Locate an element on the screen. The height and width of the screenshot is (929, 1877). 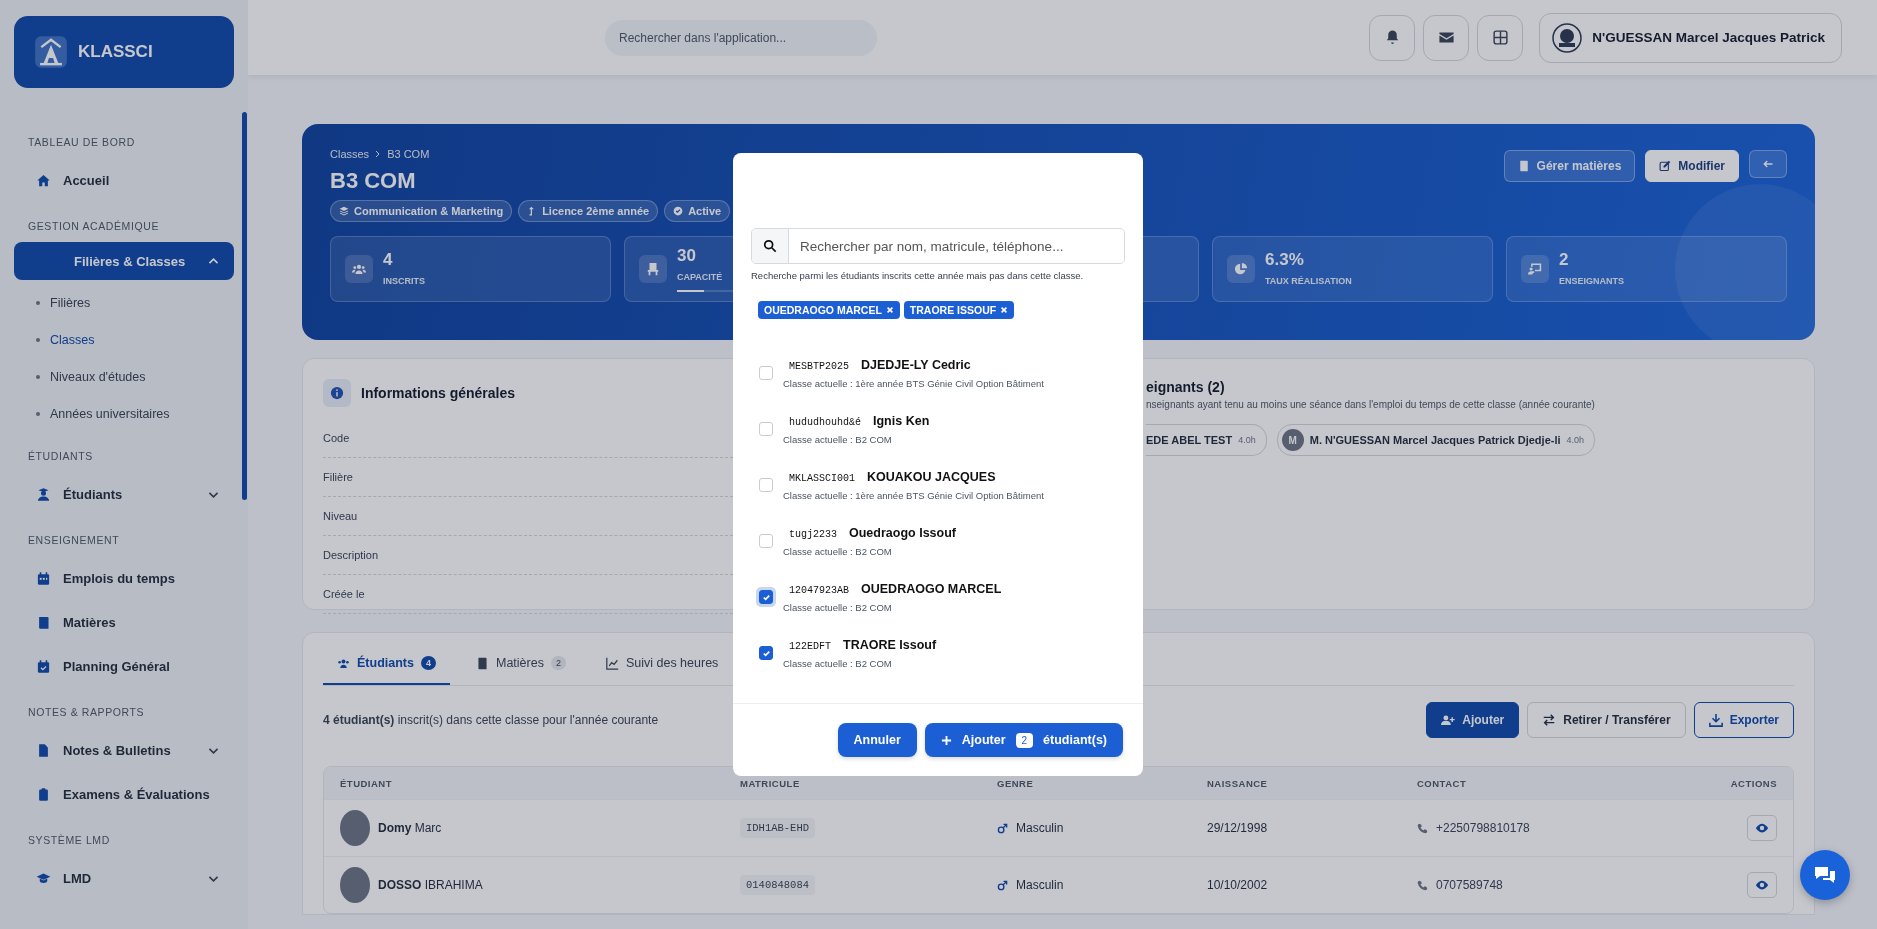
student-matricule: MESBTP2025 is located at coordinates (819, 366).